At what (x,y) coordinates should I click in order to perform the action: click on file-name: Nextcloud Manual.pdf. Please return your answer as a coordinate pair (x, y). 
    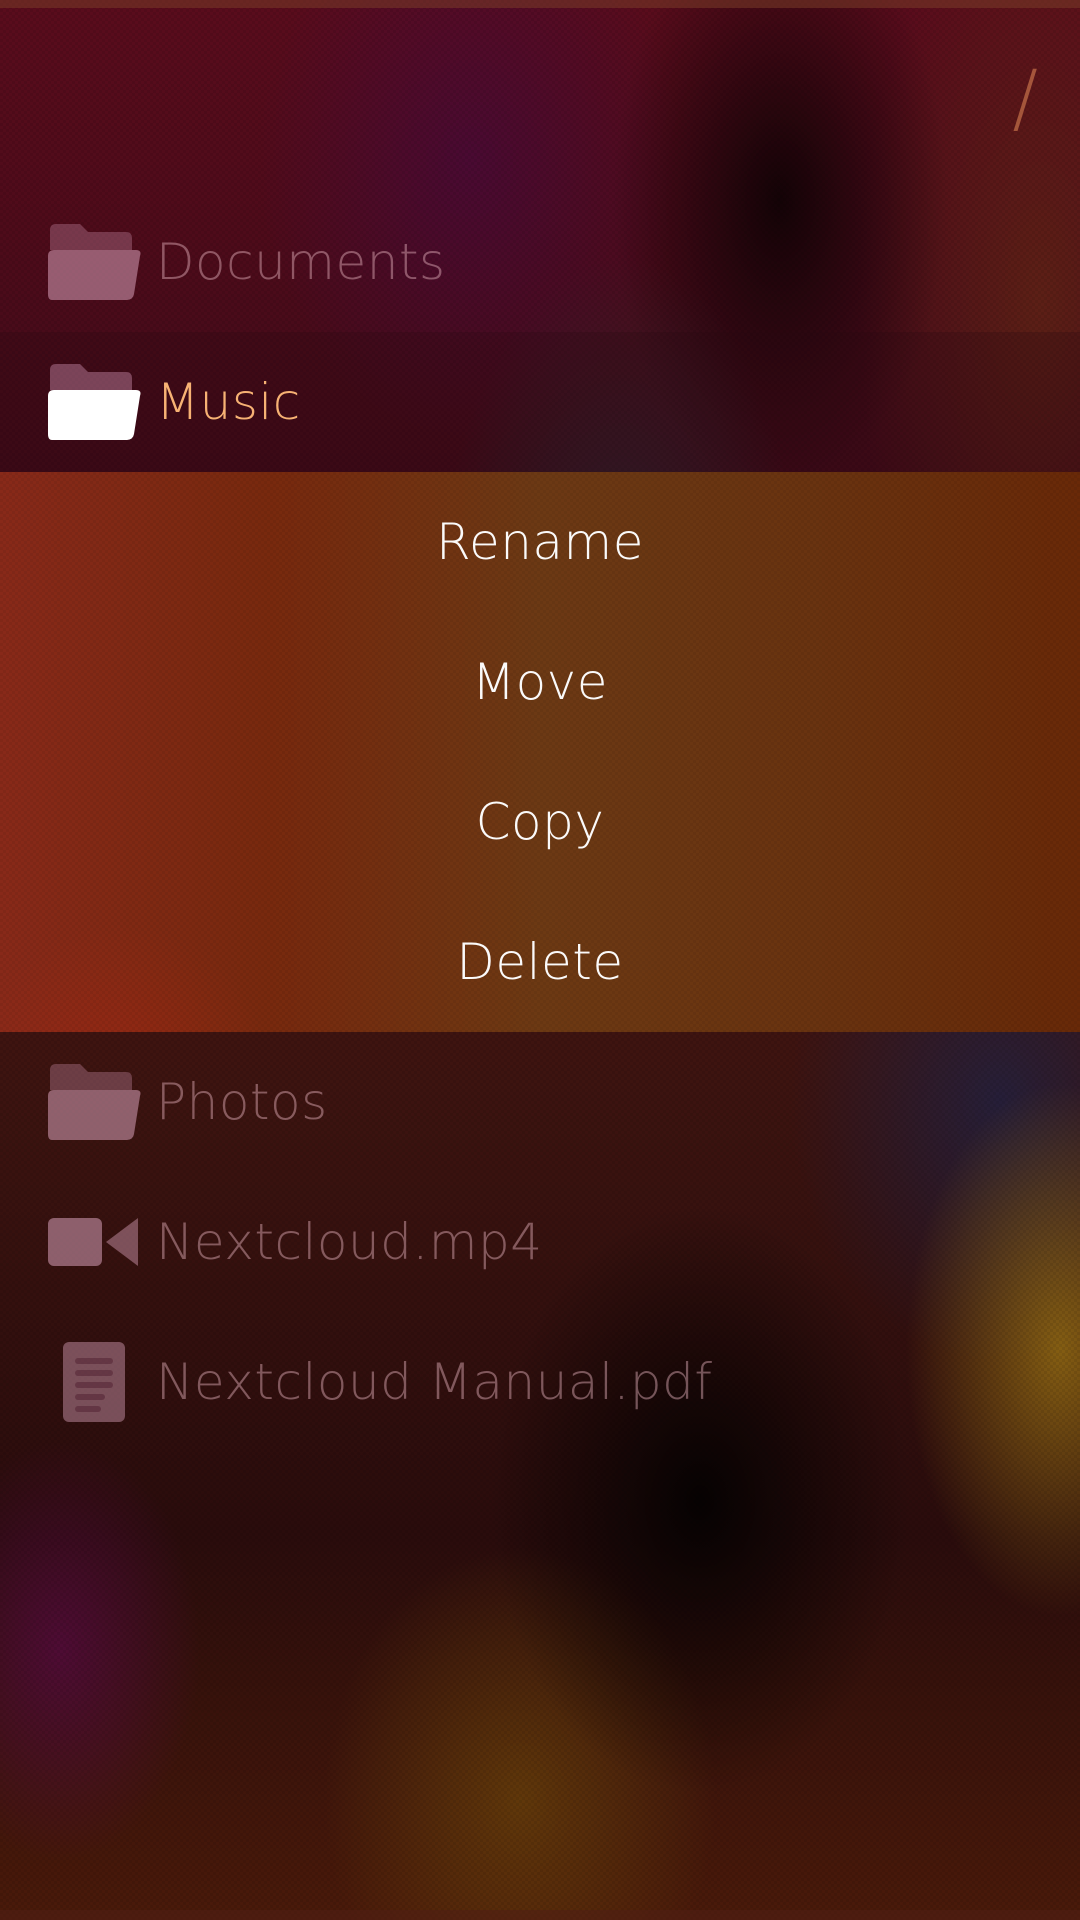
    Looking at the image, I should click on (434, 1382).